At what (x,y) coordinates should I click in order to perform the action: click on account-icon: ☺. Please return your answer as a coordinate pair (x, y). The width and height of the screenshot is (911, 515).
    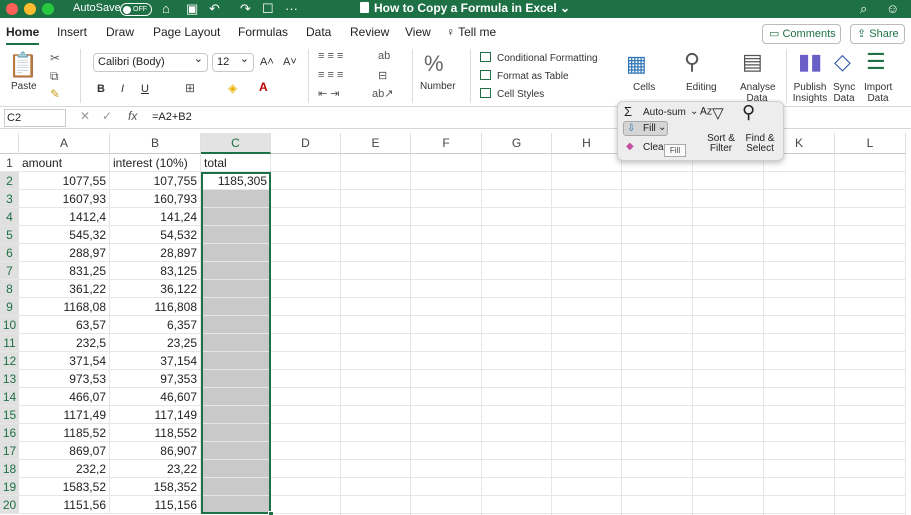
    Looking at the image, I should click on (892, 9).